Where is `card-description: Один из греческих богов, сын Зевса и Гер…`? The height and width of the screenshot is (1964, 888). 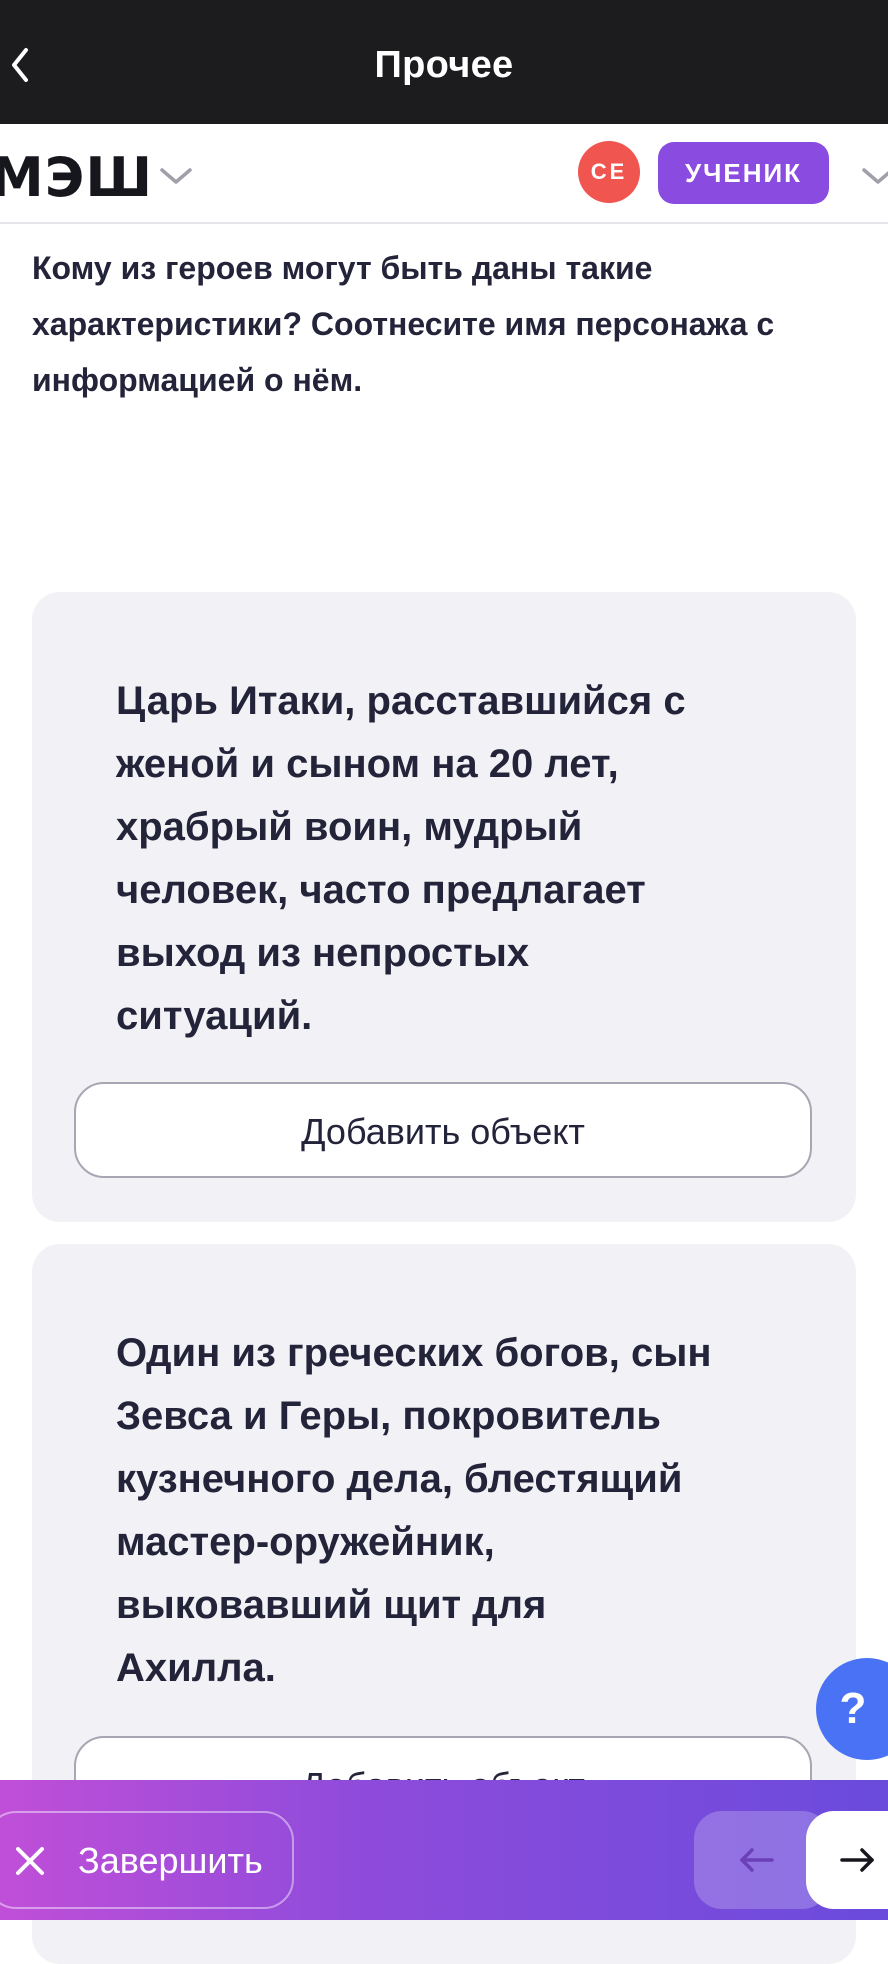
card-description: Один из греческих богов, сын Зевса и Гер… is located at coordinates (414, 1510).